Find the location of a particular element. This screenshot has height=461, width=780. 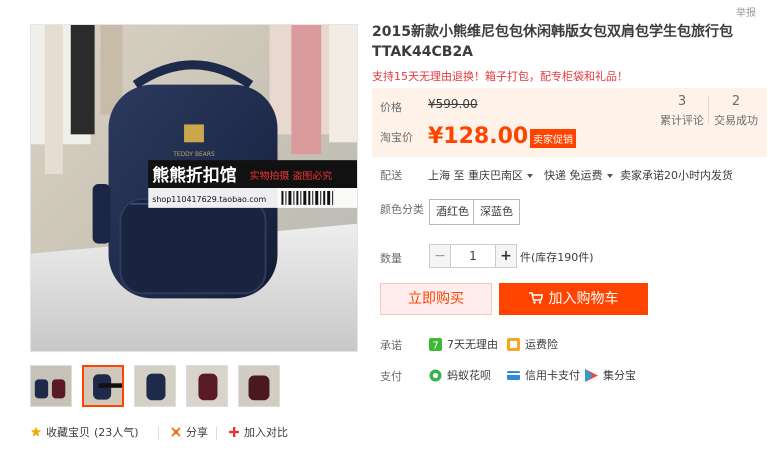

payment-label: 支付 is located at coordinates (391, 376).